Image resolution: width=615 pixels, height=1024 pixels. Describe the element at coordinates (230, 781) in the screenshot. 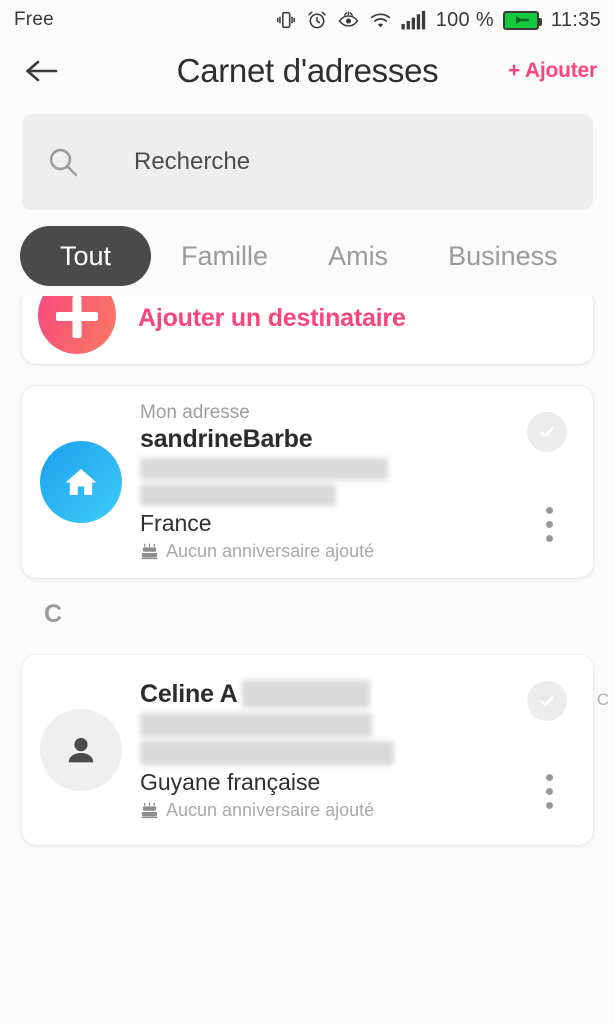

I see `contact-country: Guyane française` at that location.